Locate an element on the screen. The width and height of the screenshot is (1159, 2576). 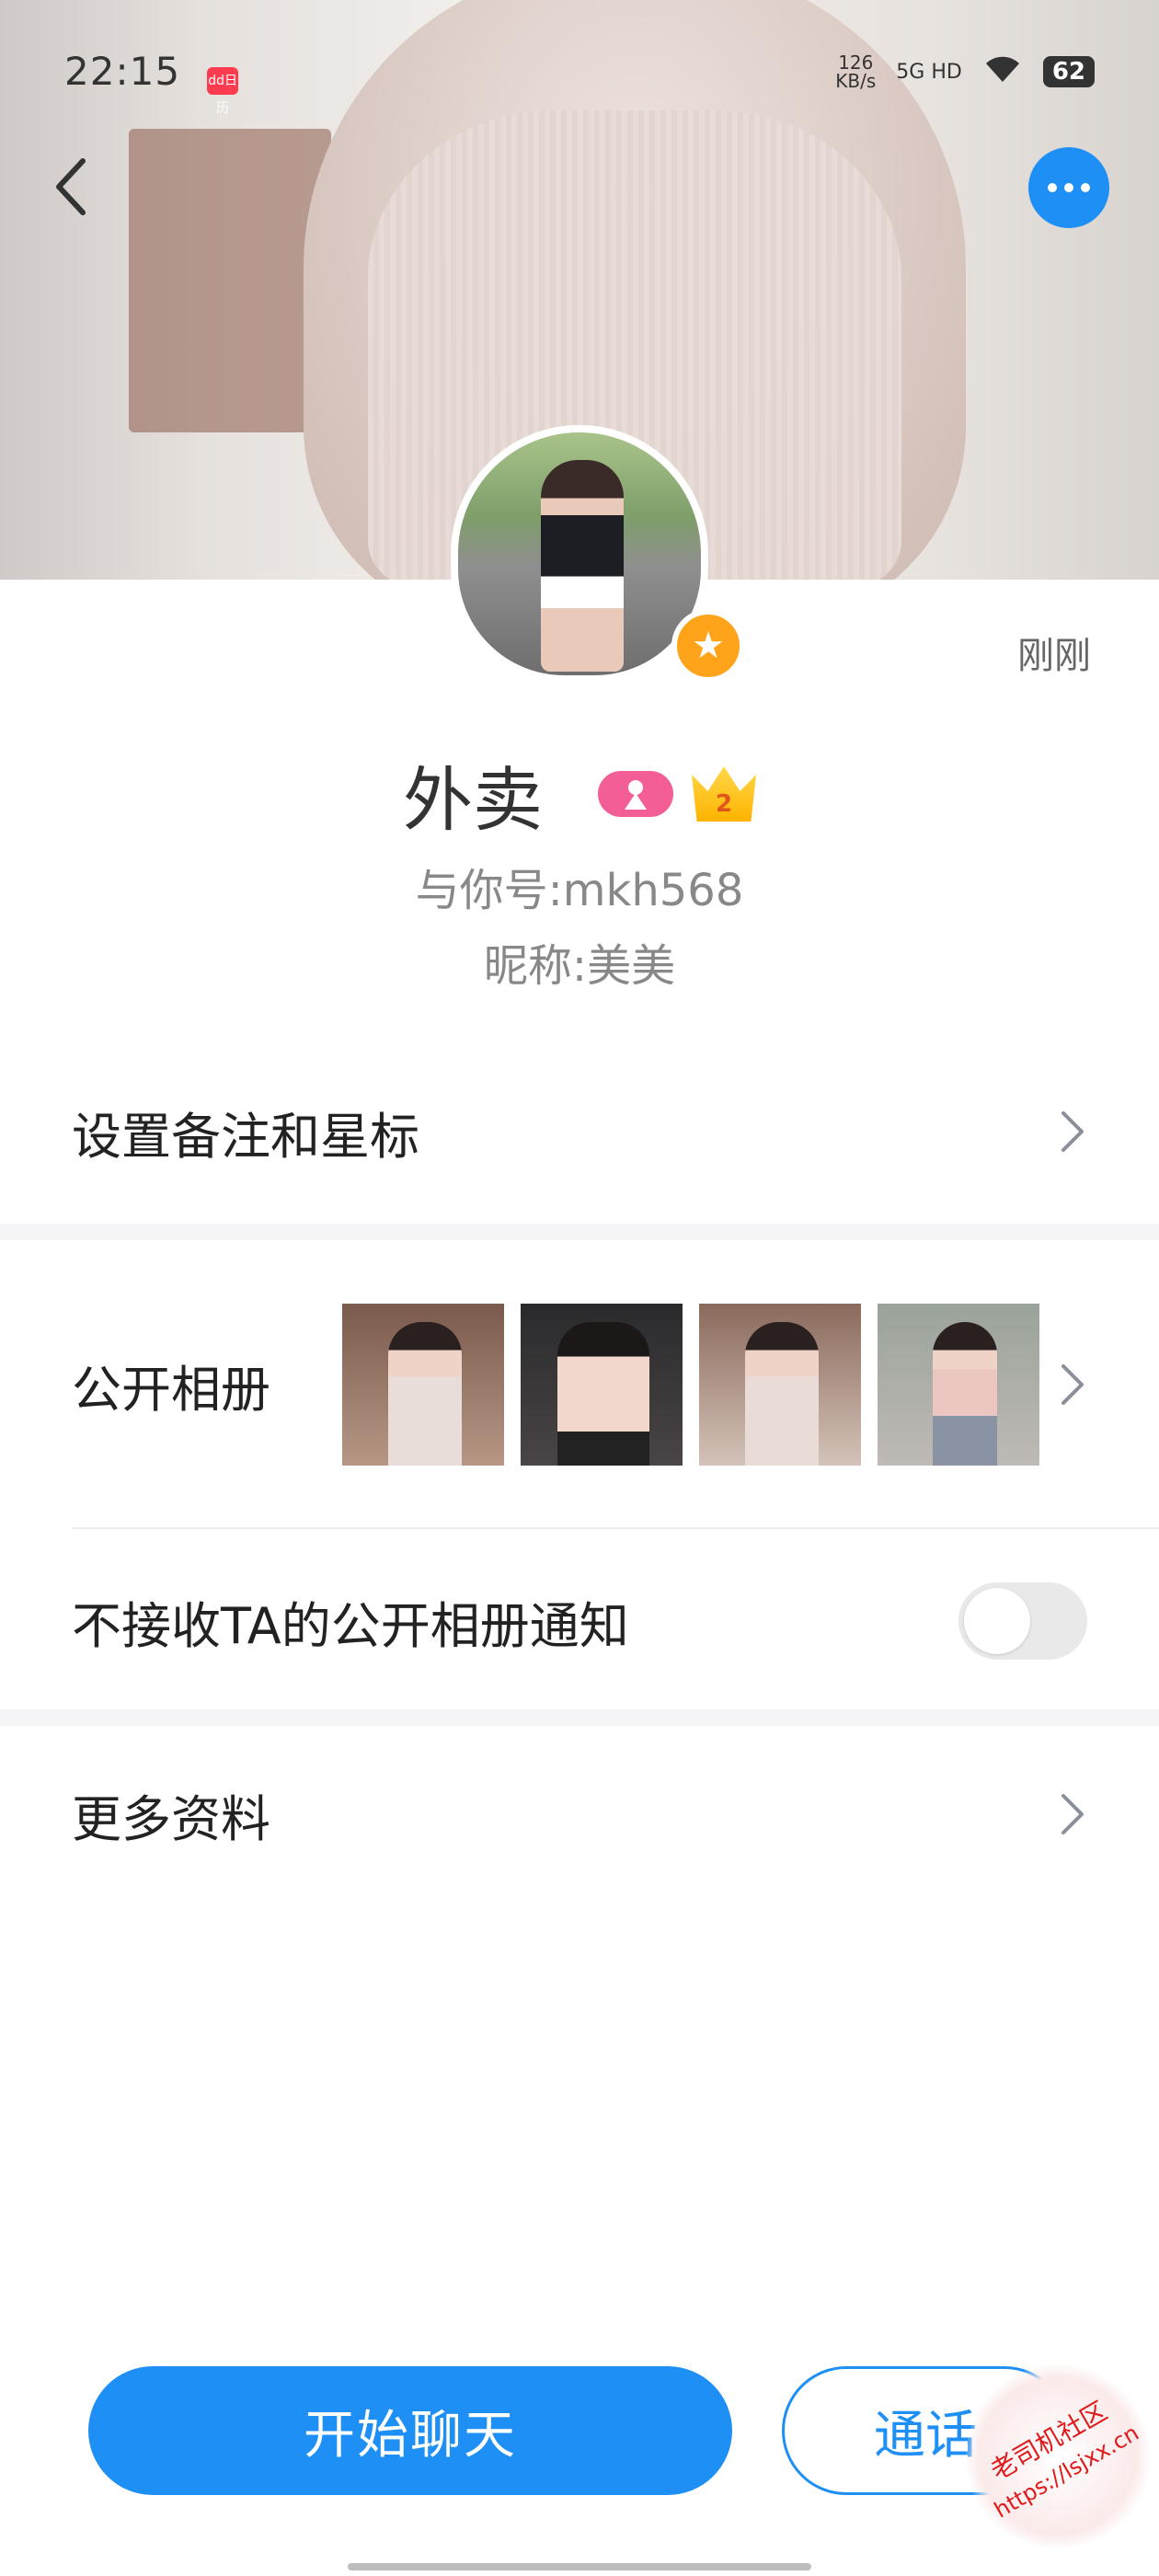
toggle-knob is located at coordinates (997, 1621).